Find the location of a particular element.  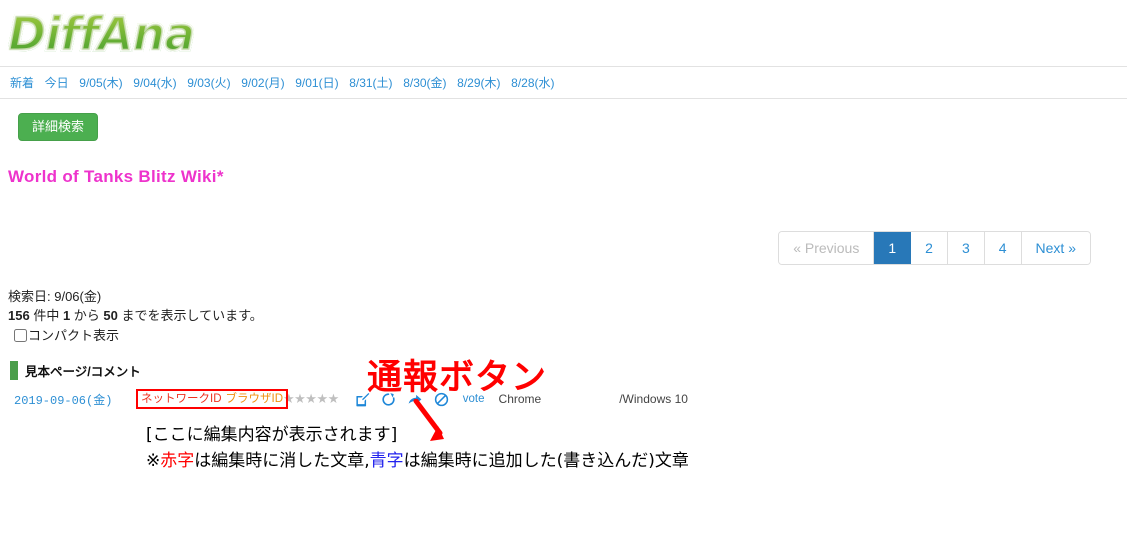

search-date: 検索日: 9/06(金) is located at coordinates (55, 296).